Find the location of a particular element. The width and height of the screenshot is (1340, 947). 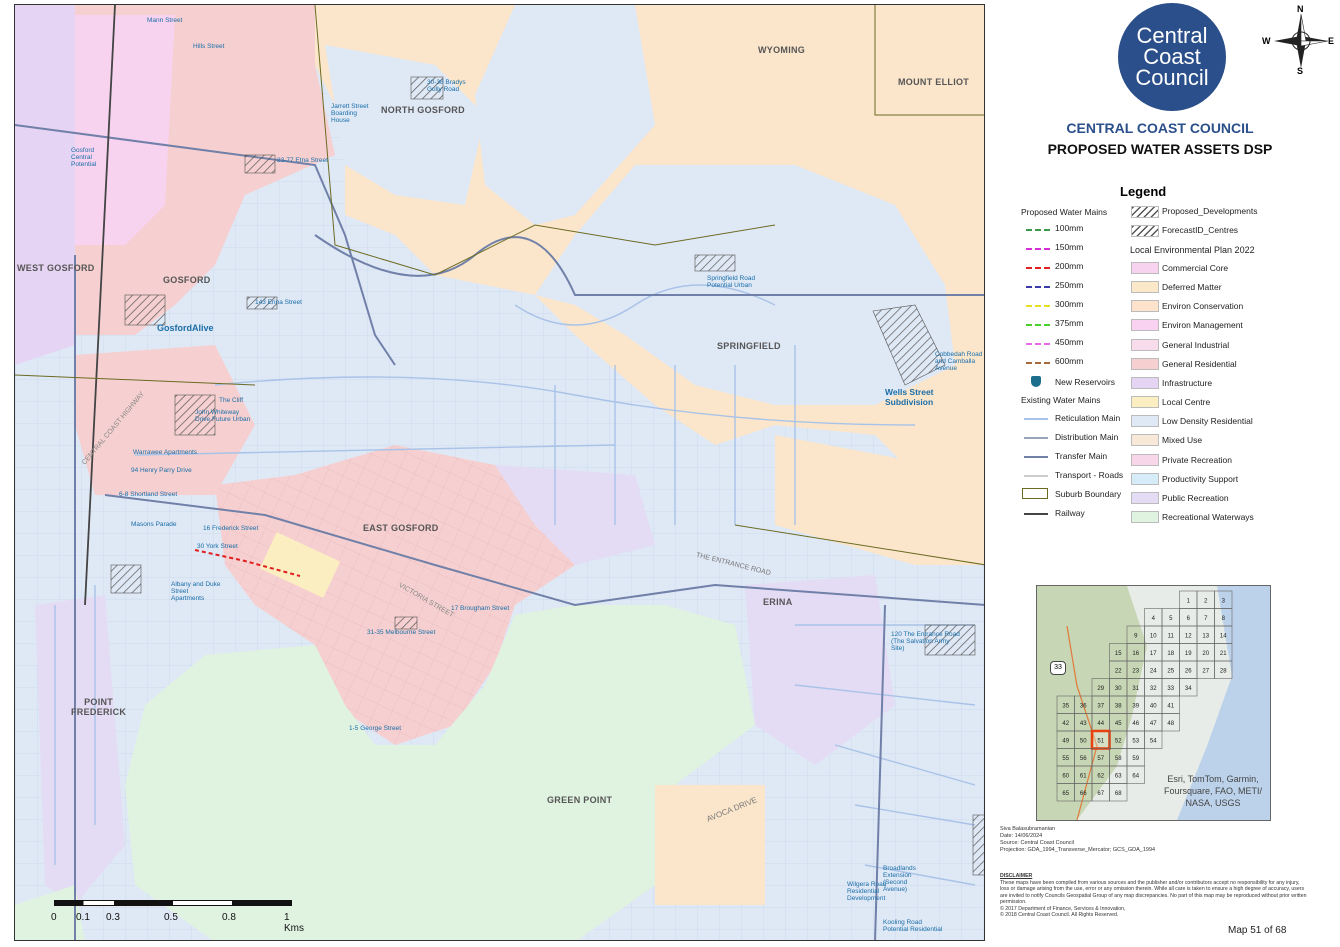

inset-tile-label: 11 is located at coordinates (1171, 636).